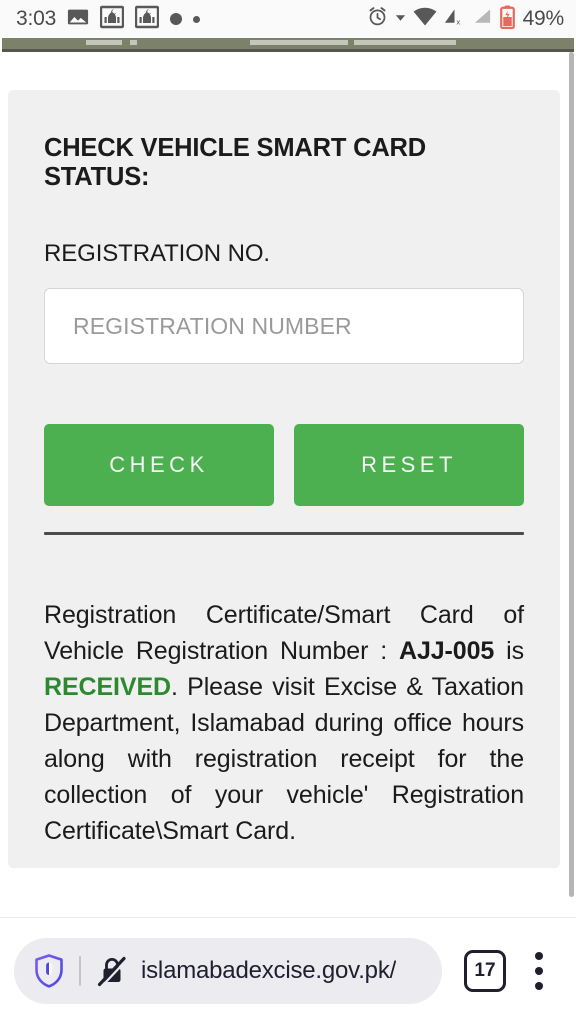  Describe the element at coordinates (509, 651) in the screenshot. I see `result-text-part2: is` at that location.